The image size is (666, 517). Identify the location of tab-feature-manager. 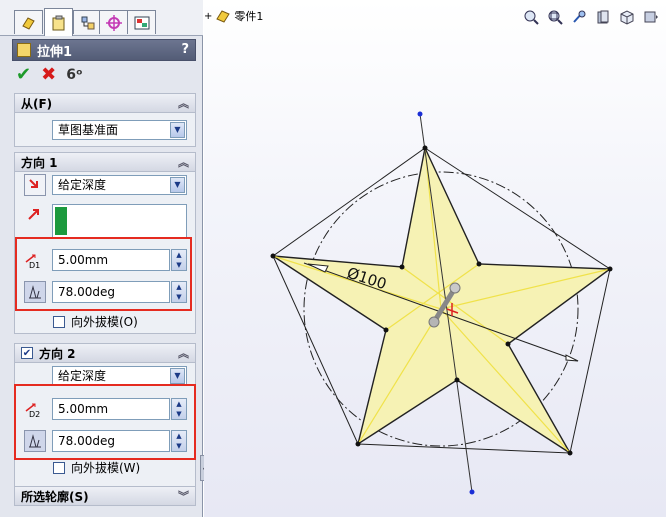
(28, 22).